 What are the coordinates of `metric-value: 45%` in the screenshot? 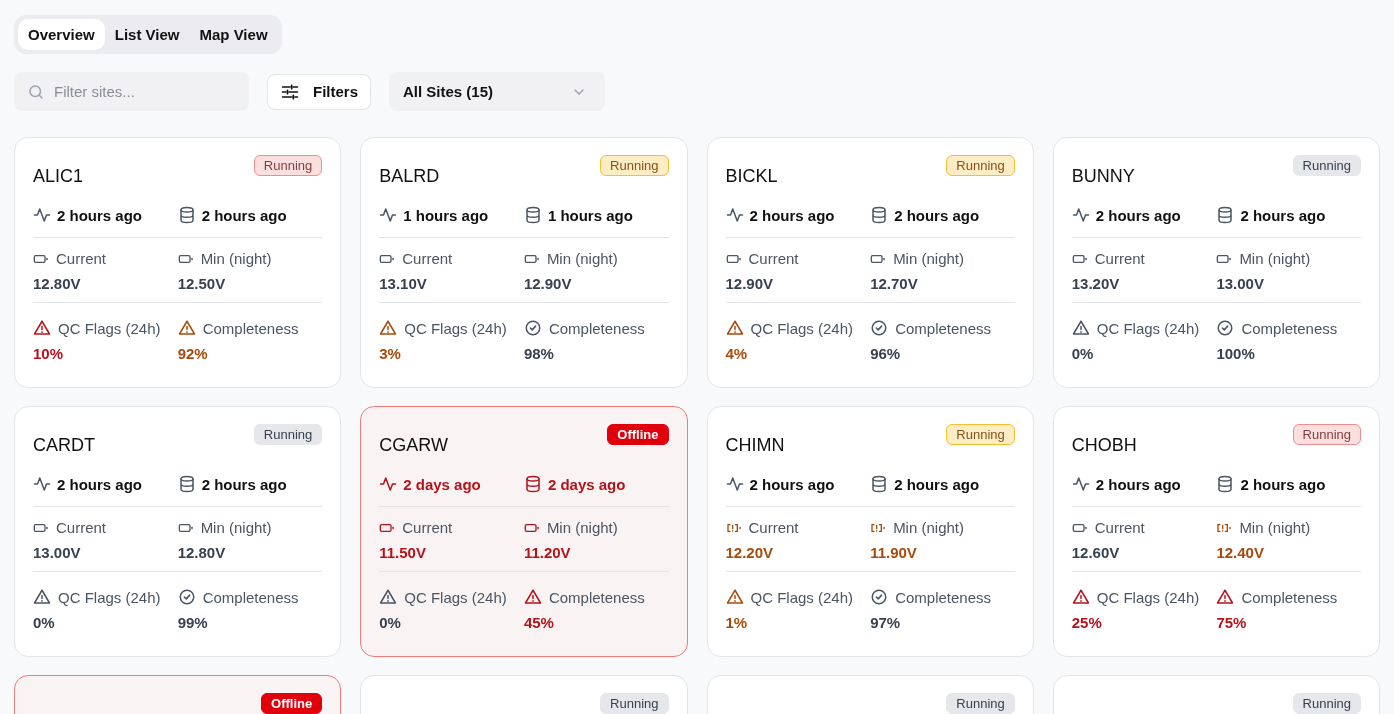 It's located at (539, 622).